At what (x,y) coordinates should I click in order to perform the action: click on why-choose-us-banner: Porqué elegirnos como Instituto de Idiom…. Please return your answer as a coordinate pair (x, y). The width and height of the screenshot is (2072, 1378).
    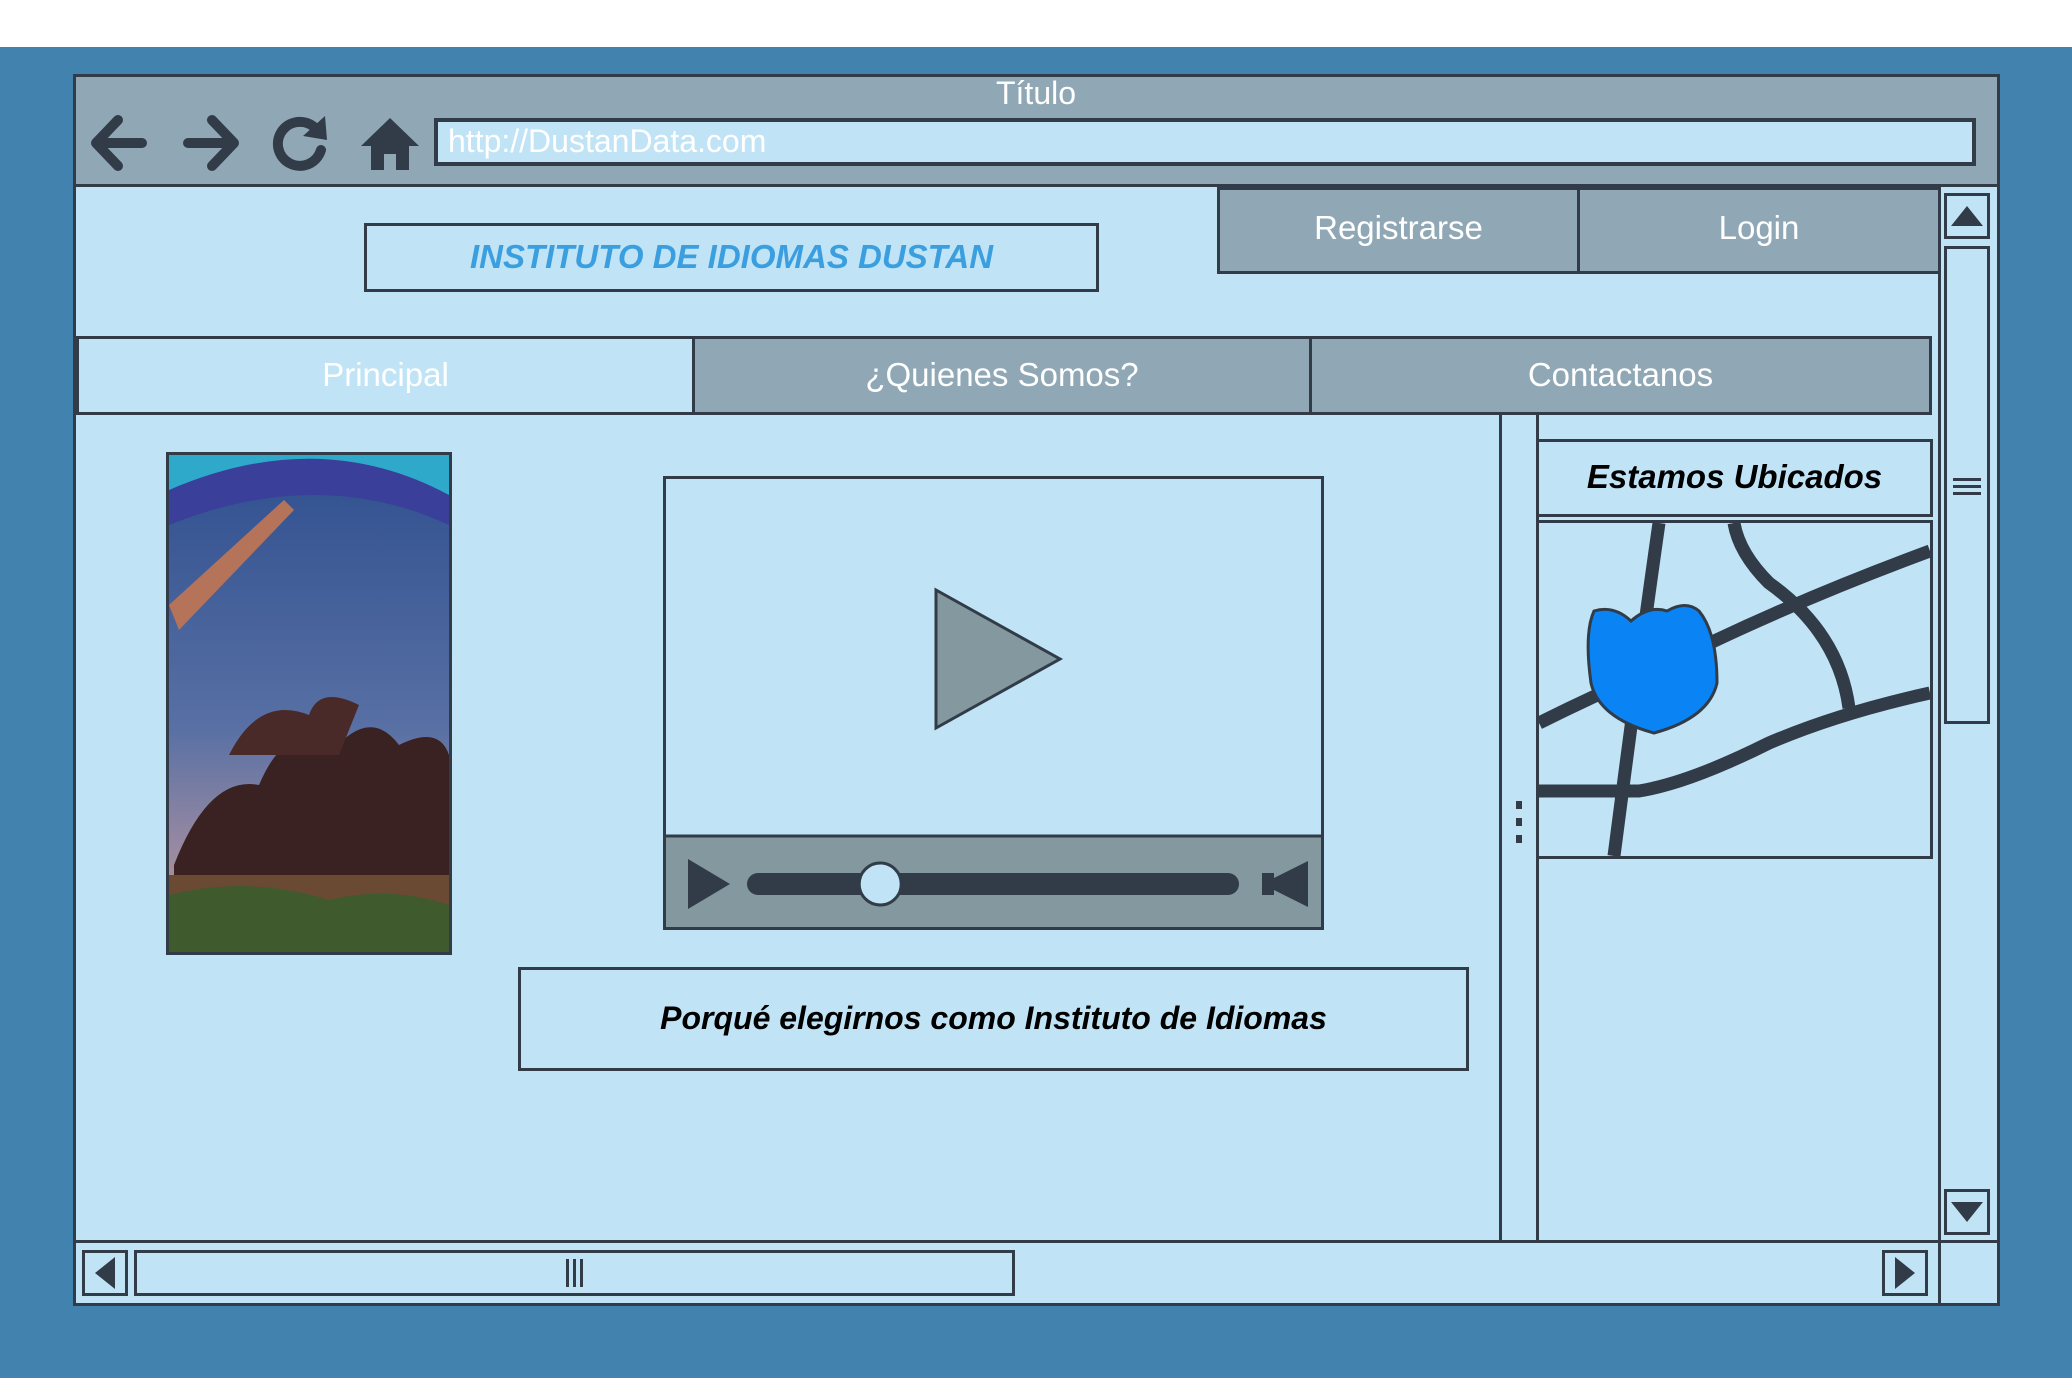
    Looking at the image, I should click on (993, 1019).